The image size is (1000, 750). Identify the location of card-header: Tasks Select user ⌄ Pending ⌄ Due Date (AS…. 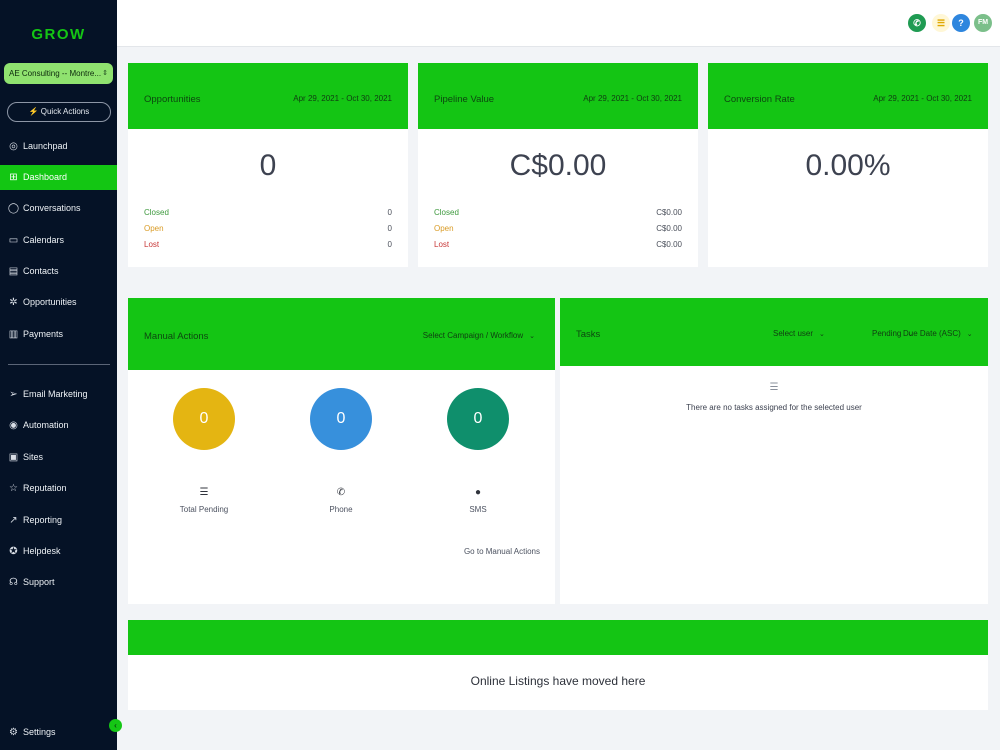
(774, 332).